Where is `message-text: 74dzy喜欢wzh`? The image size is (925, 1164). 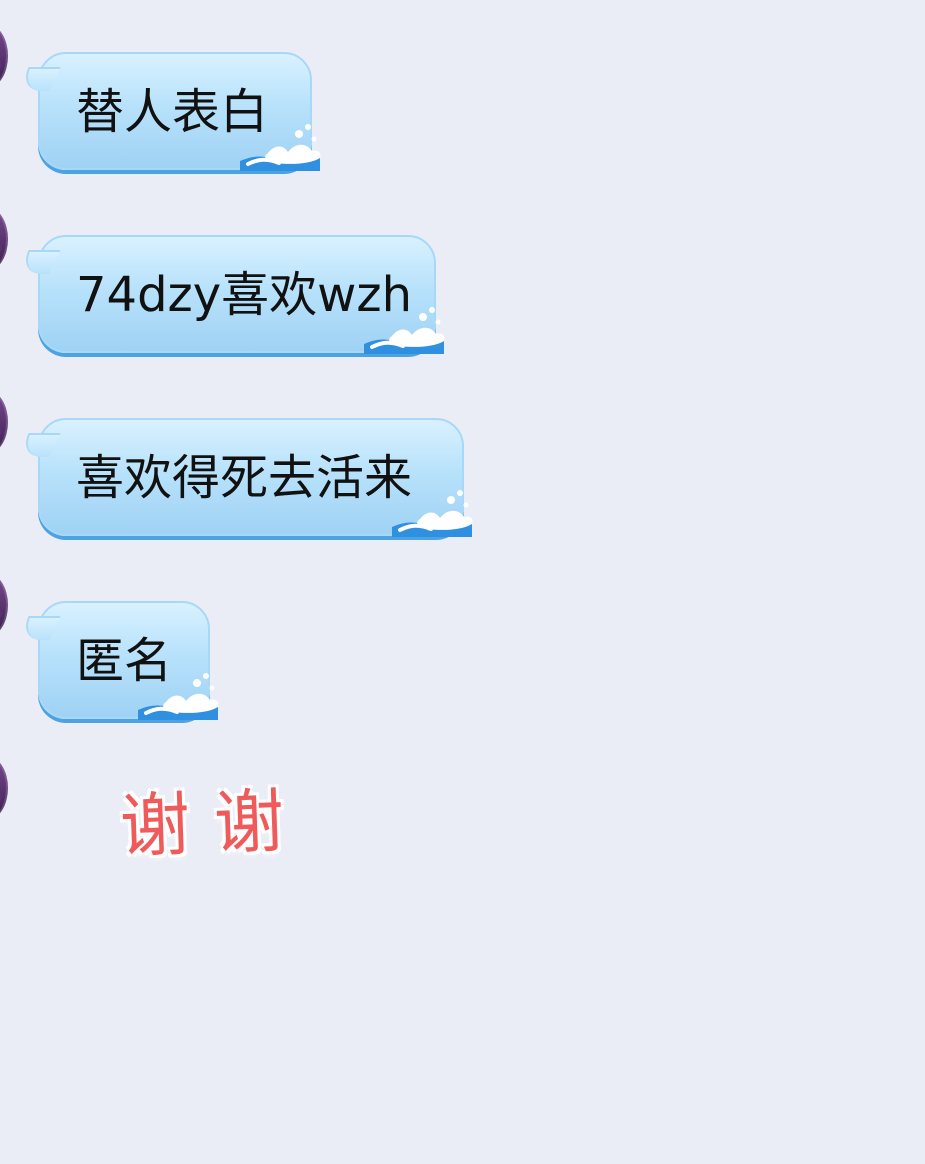 message-text: 74dzy喜欢wzh is located at coordinates (244, 295).